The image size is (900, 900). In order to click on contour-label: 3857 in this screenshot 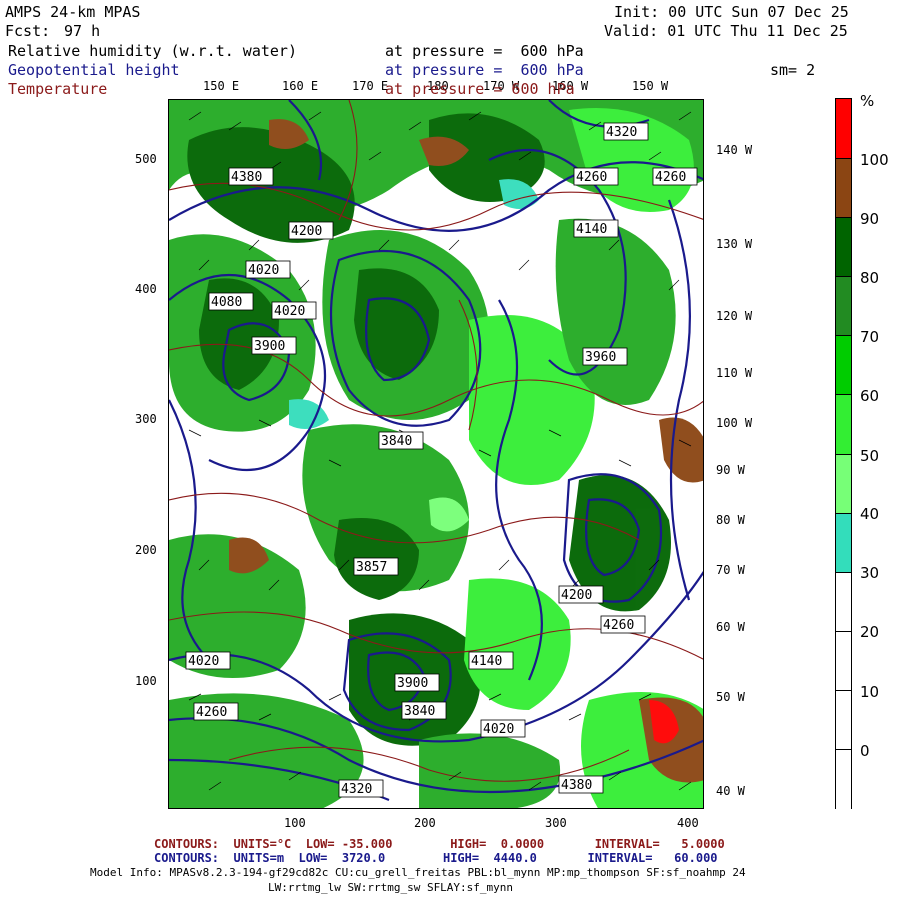, I will do `click(371, 567)`.